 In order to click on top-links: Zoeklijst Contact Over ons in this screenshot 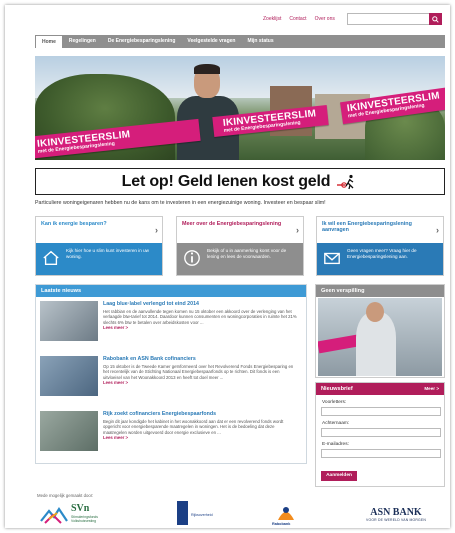, I will do `click(299, 19)`.